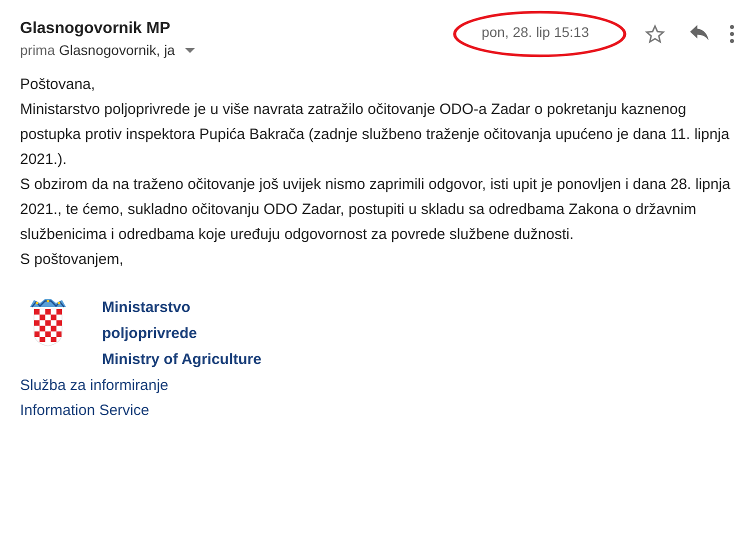 The width and height of the screenshot is (755, 545). Describe the element at coordinates (182, 360) in the screenshot. I see `organization-name: Ministry of Agriculture` at that location.